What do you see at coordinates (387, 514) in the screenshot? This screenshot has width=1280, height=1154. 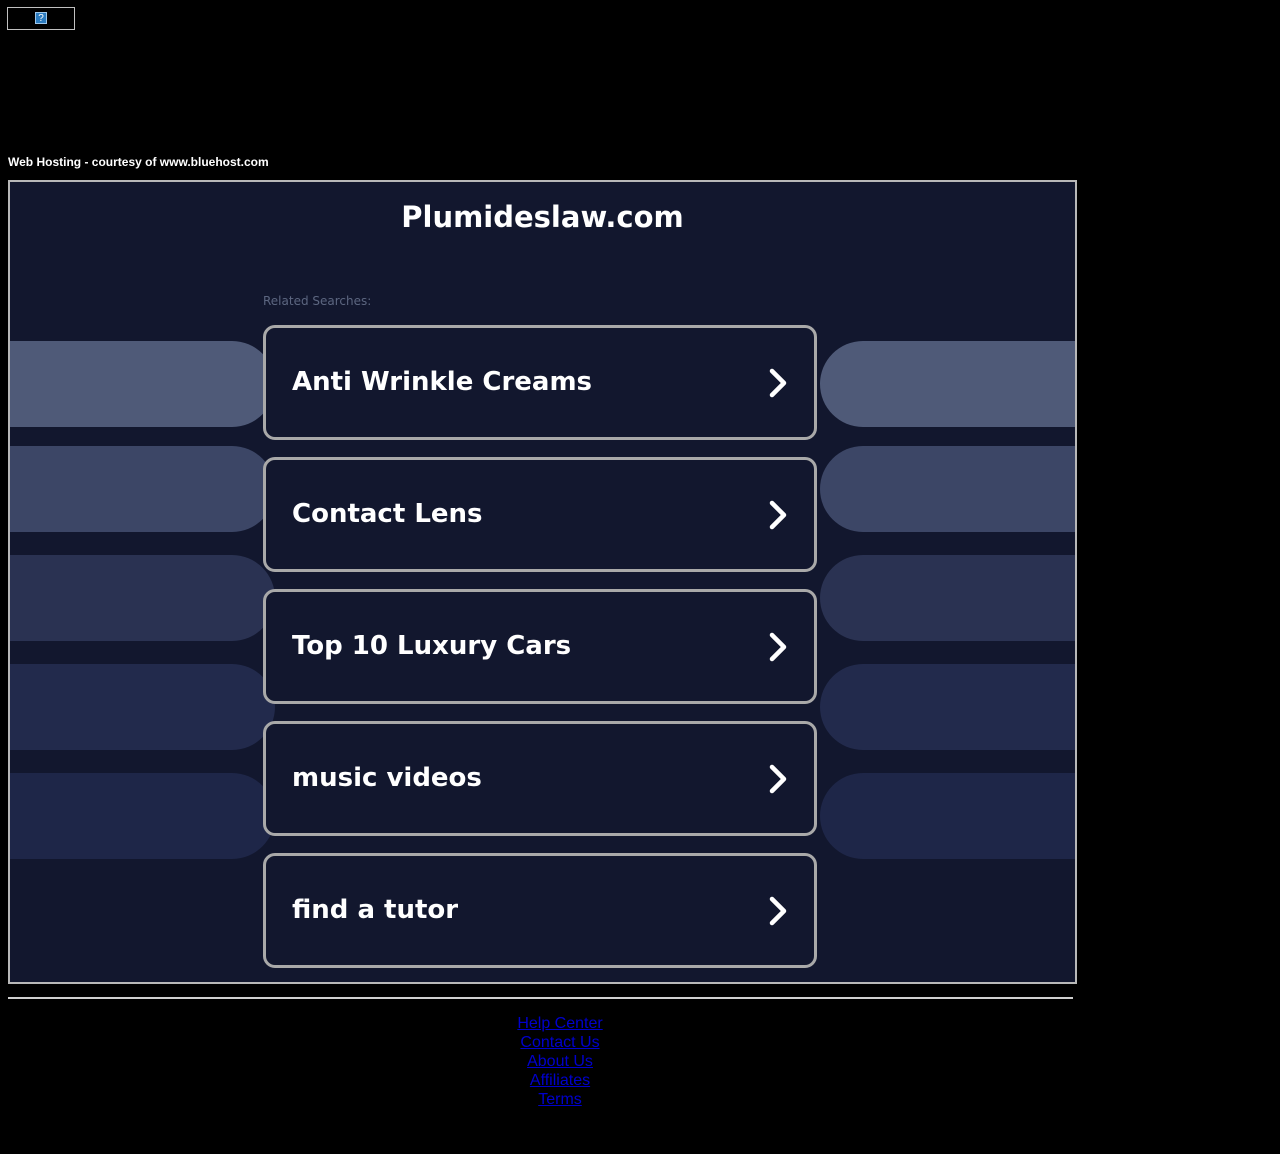 I see `search-item-label: Contact Lens` at bounding box center [387, 514].